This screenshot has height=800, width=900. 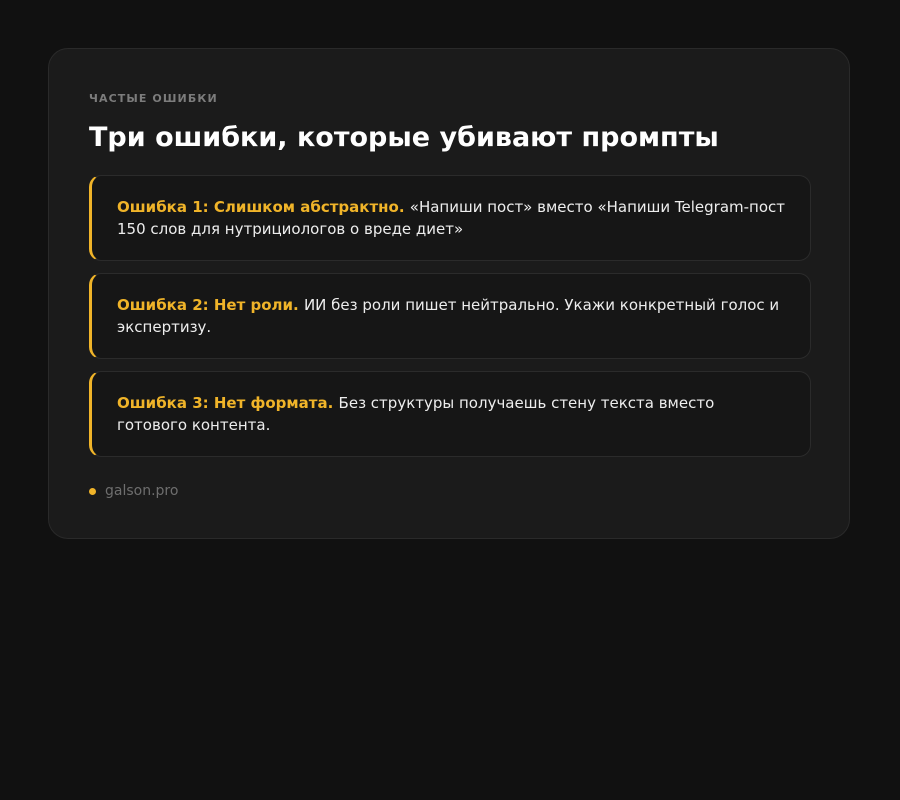 I want to click on mistake-label: Ошибка 2: Нет роли., so click(x=210, y=305).